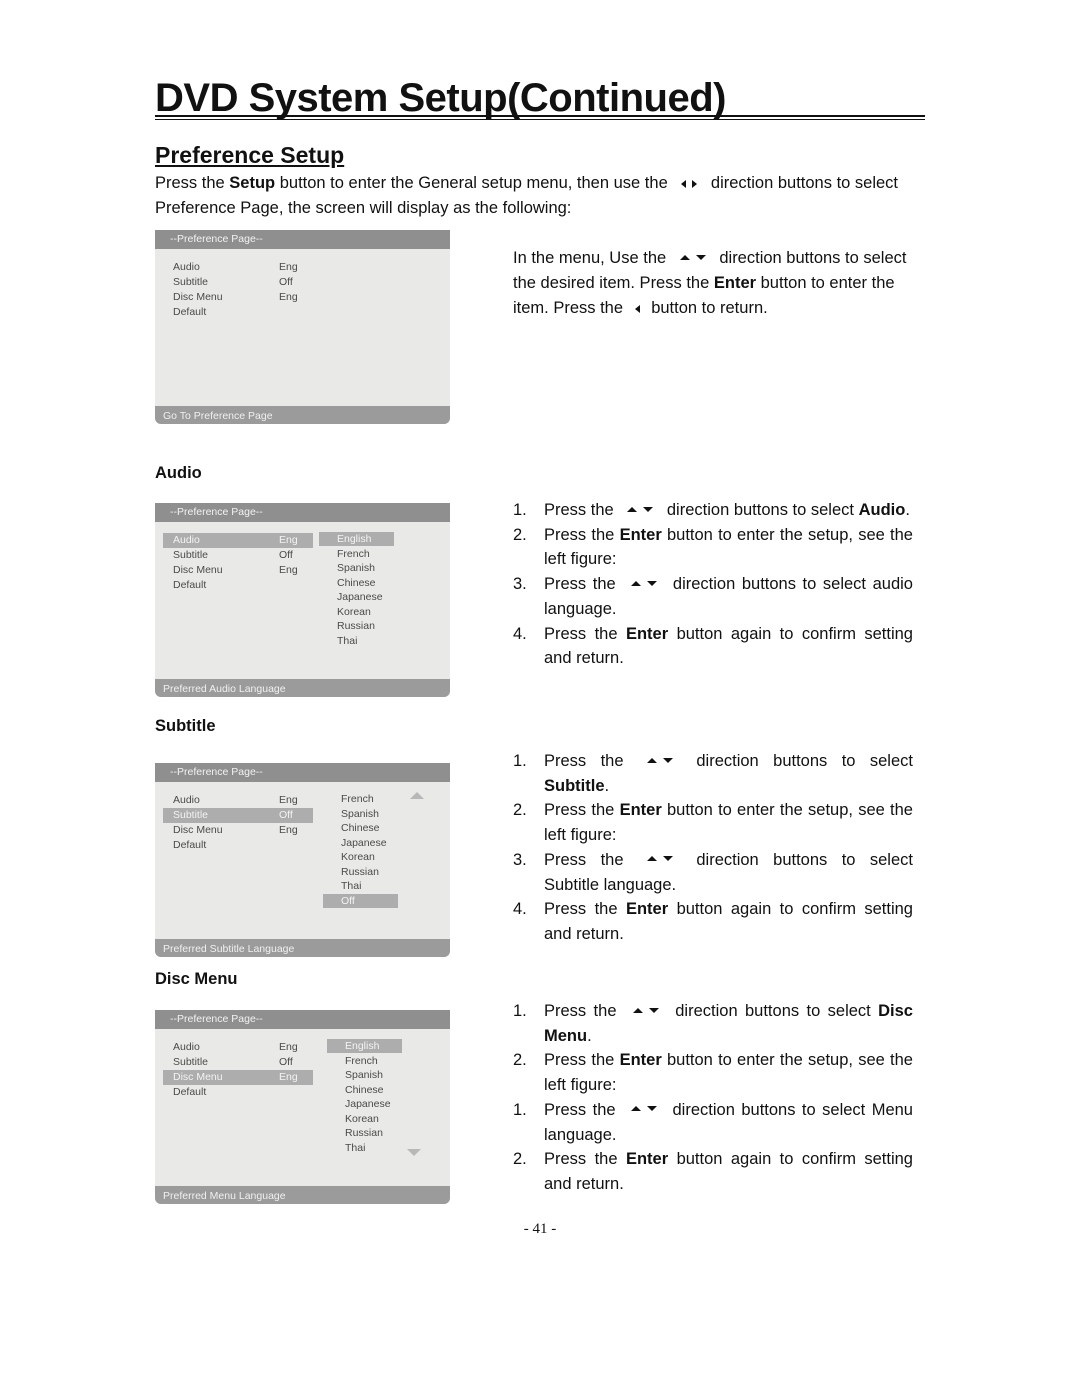  Describe the element at coordinates (351, 886) in the screenshot. I see `osd-option-label: Thai` at that location.